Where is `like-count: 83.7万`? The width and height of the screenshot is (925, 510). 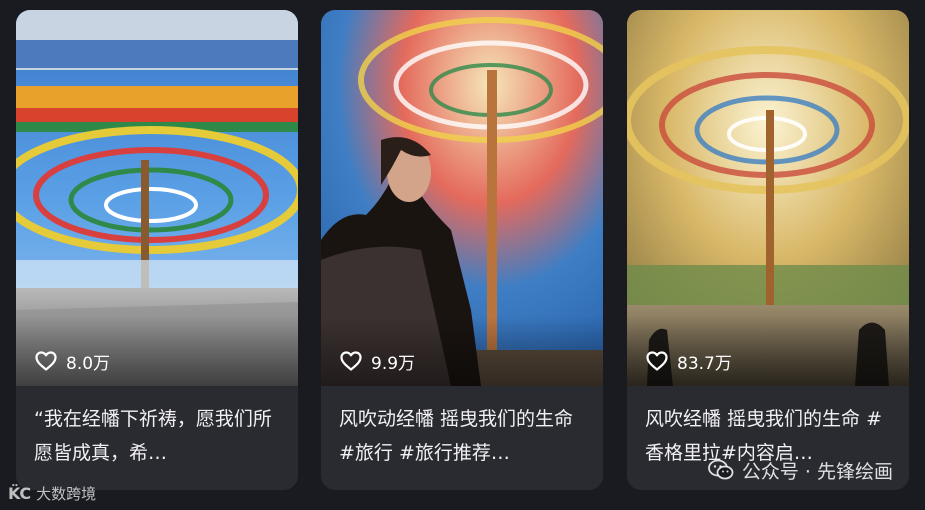 like-count: 83.7万 is located at coordinates (704, 363).